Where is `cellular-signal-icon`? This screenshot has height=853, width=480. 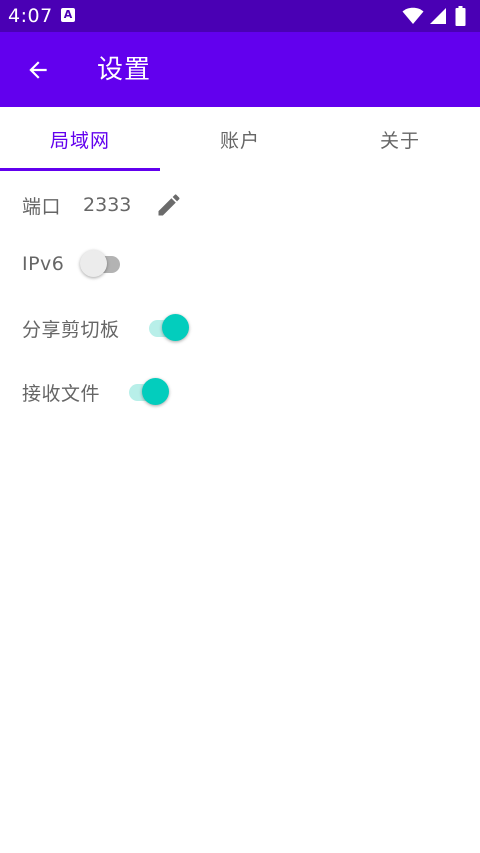
cellular-signal-icon is located at coordinates (438, 16).